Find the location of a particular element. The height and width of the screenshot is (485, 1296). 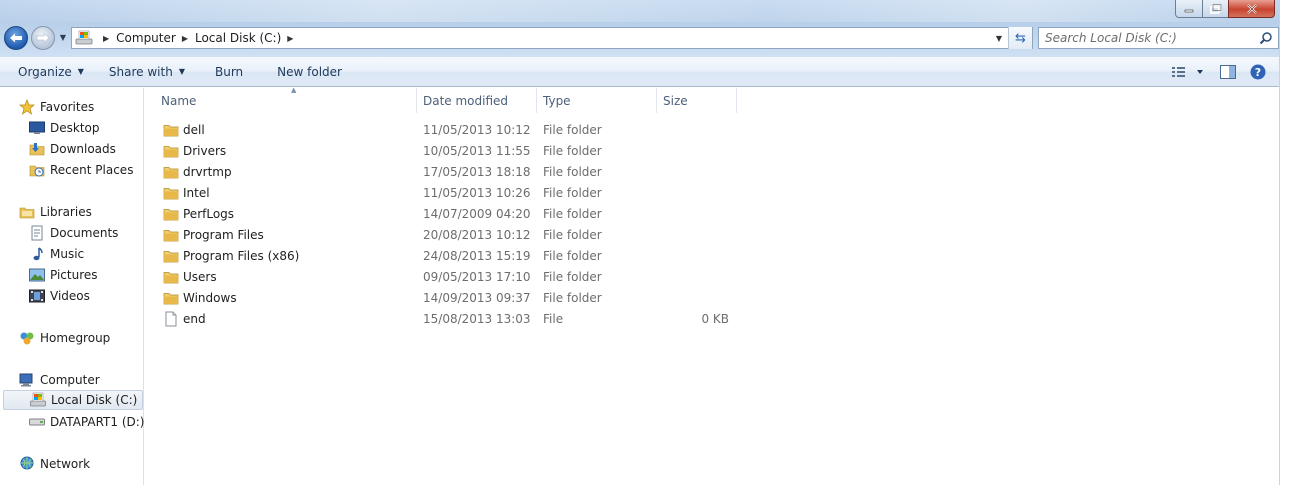

drive-icon is located at coordinates (37, 422).